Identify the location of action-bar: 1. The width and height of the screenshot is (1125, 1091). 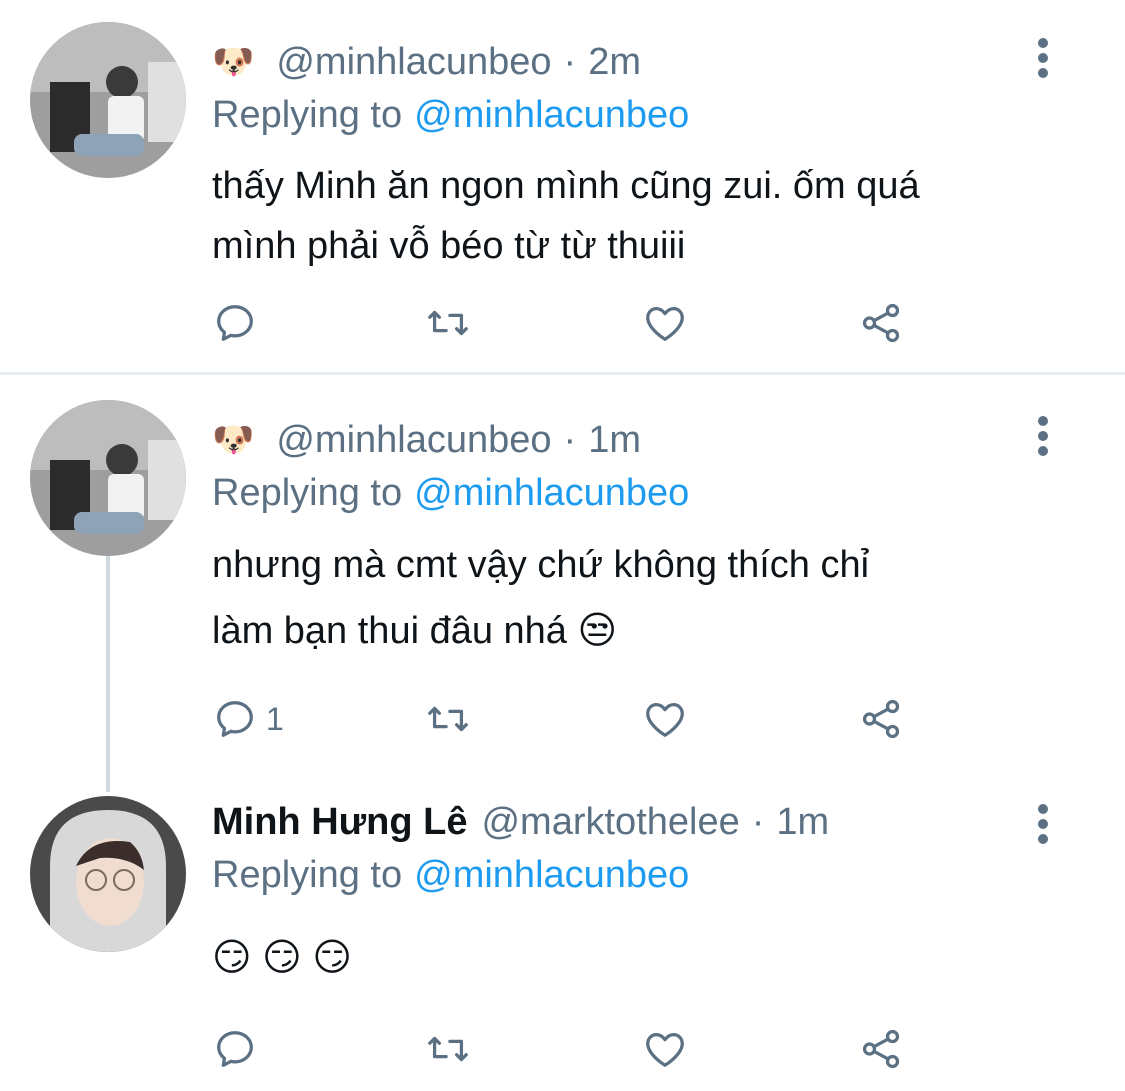
(562, 719).